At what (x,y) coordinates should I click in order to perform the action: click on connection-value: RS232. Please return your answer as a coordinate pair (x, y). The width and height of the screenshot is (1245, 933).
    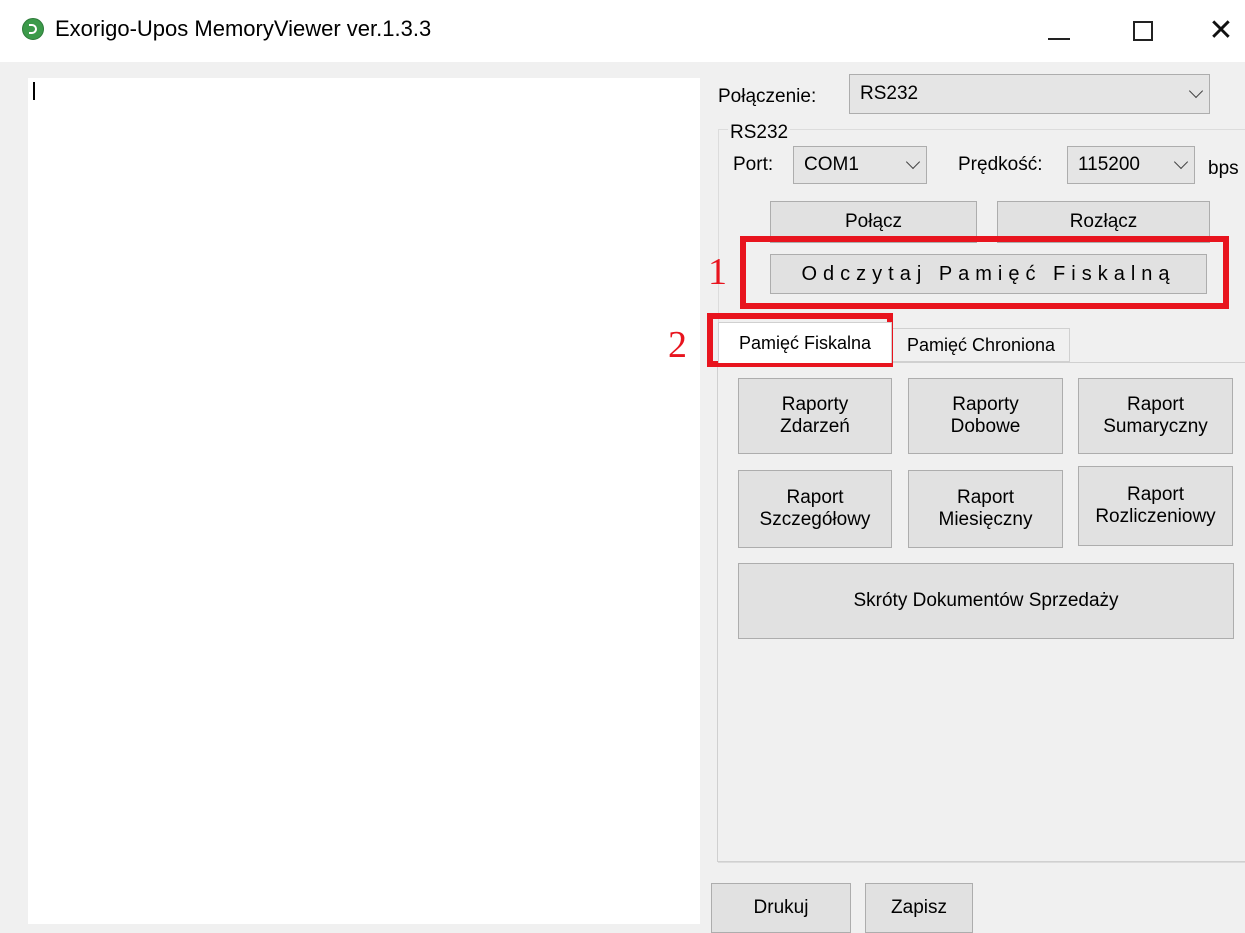
    Looking at the image, I should click on (889, 93).